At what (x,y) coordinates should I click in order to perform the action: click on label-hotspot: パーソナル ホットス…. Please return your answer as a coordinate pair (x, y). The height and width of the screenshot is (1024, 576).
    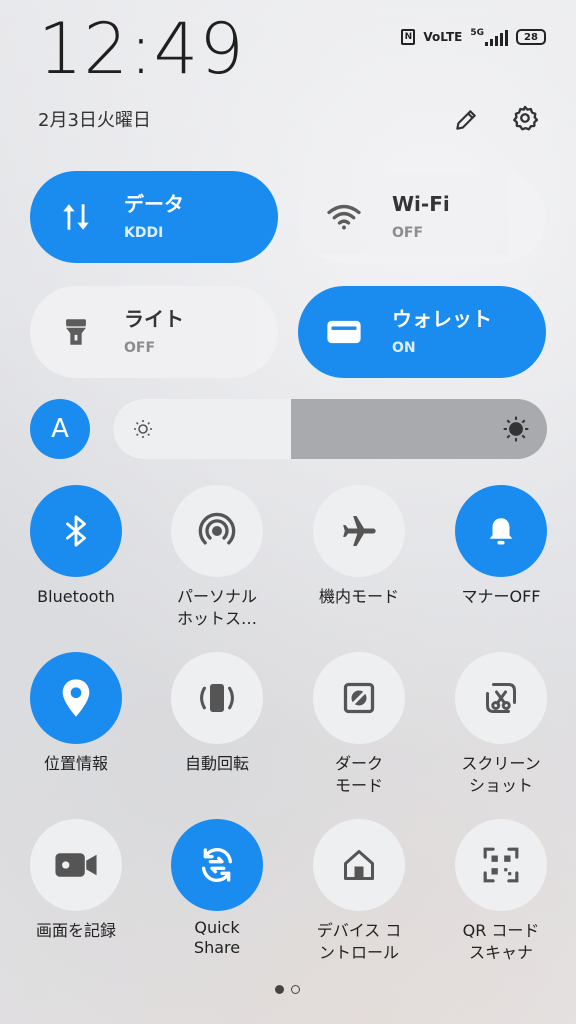
    Looking at the image, I should click on (216, 607).